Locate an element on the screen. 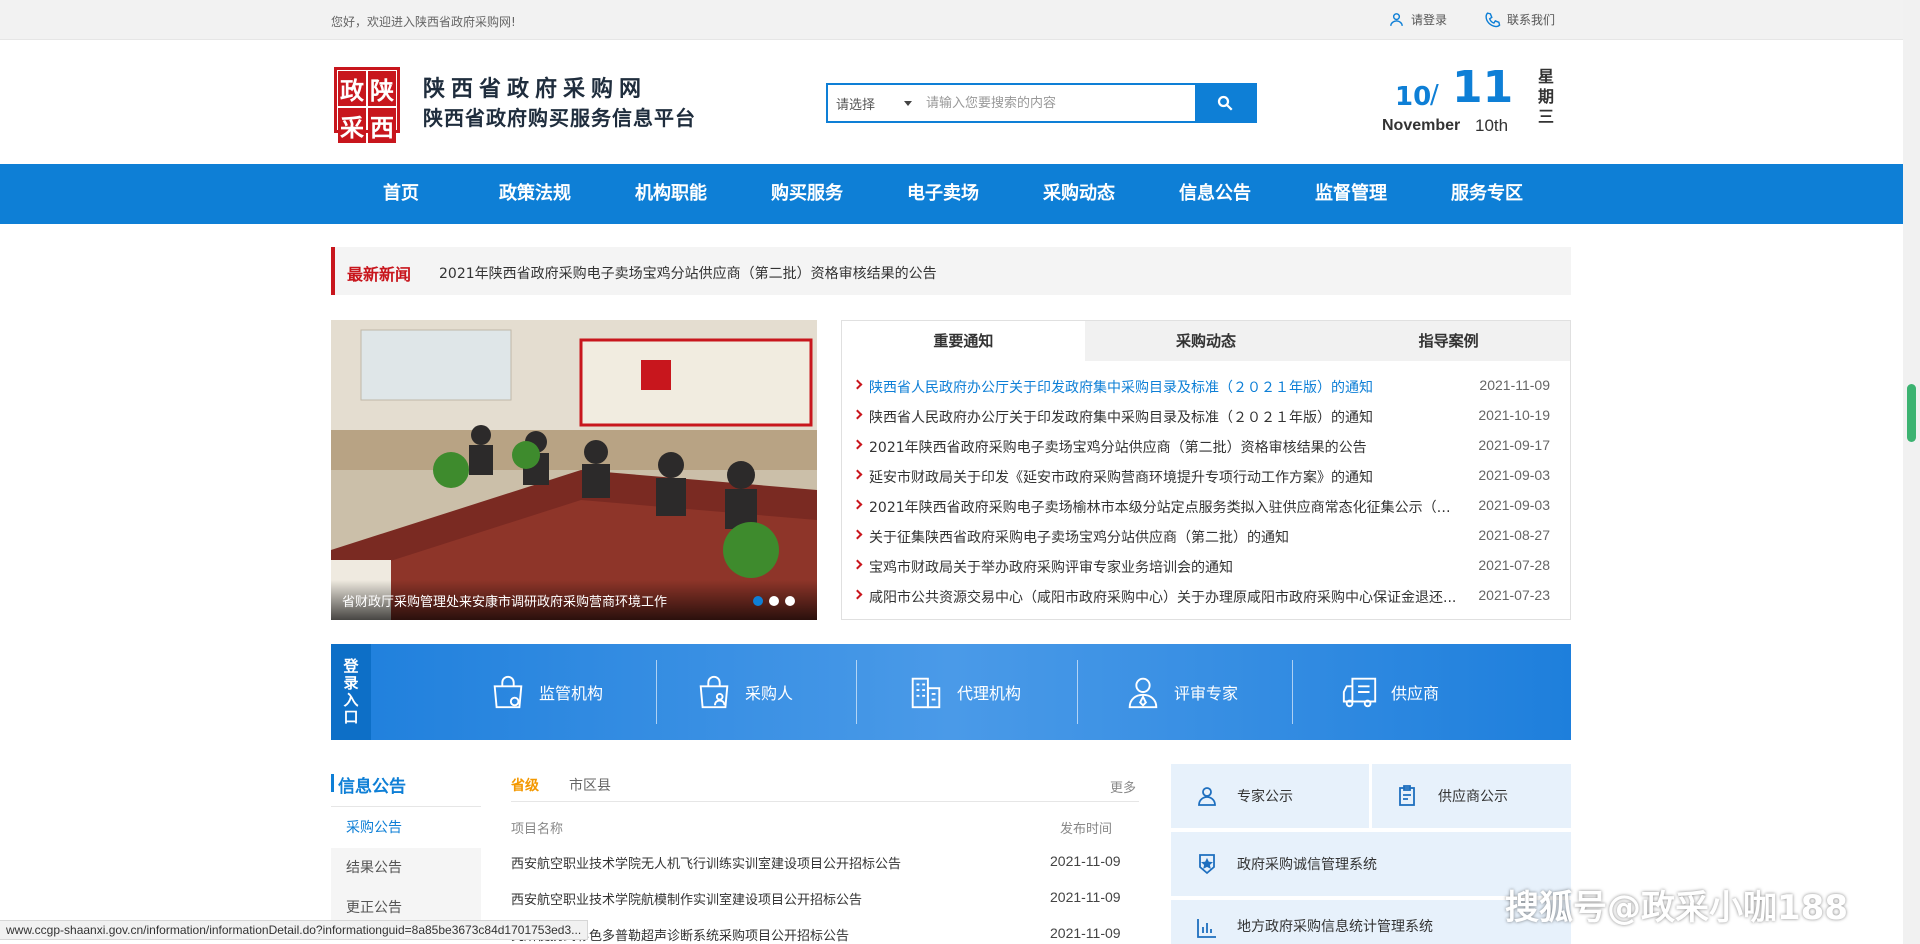 This screenshot has height=944, width=1920. quick-link-label: 地方政府采购信息统计管理系统 is located at coordinates (1335, 927).